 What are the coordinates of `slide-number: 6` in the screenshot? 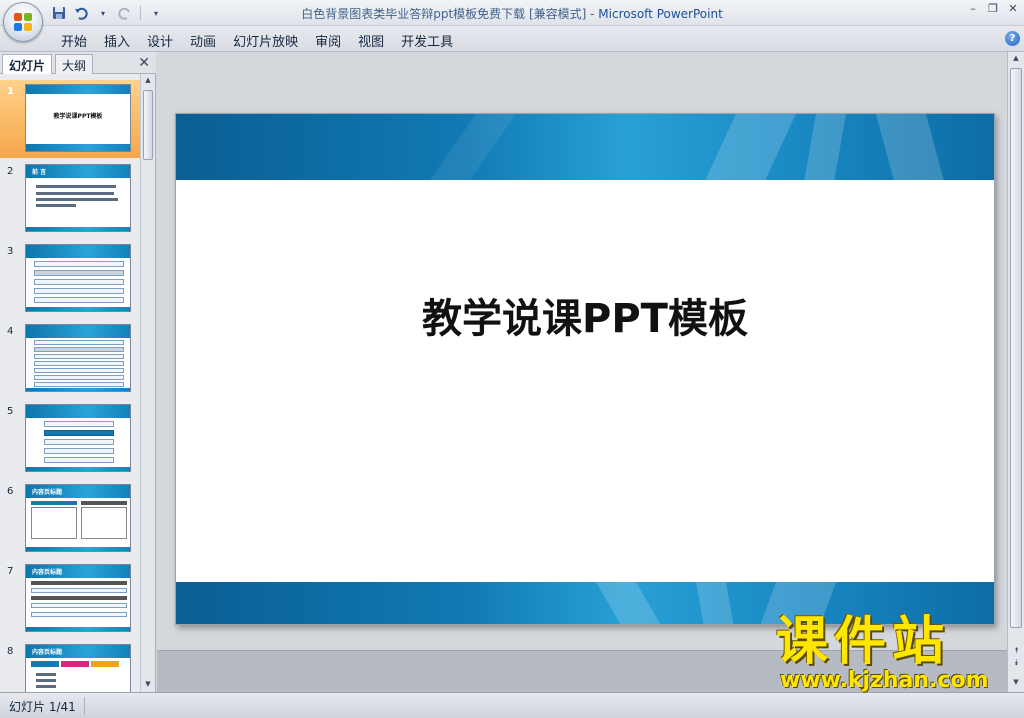 It's located at (10, 491).